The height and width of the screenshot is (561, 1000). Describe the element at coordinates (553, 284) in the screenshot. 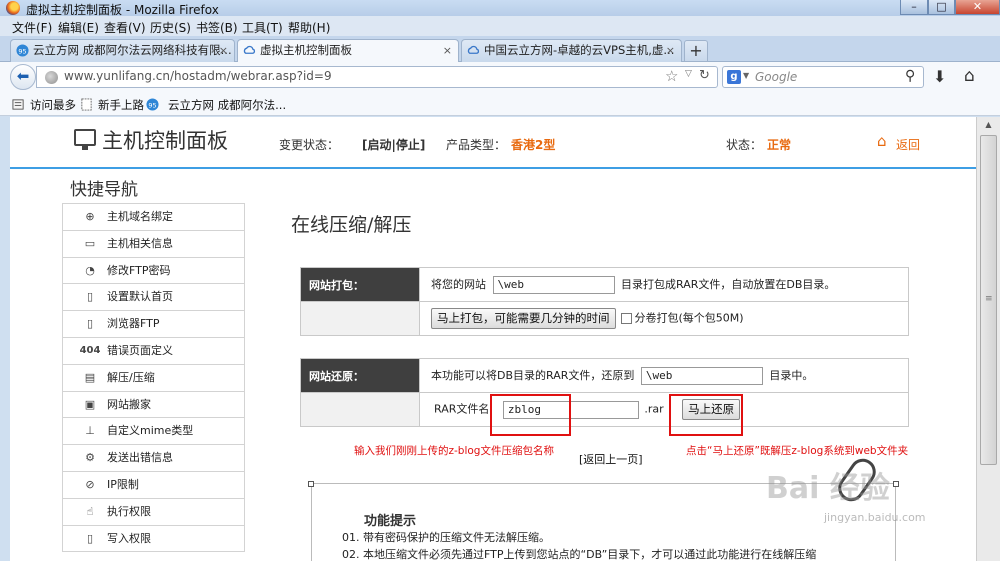

I see `pack-path-input: \web` at that location.